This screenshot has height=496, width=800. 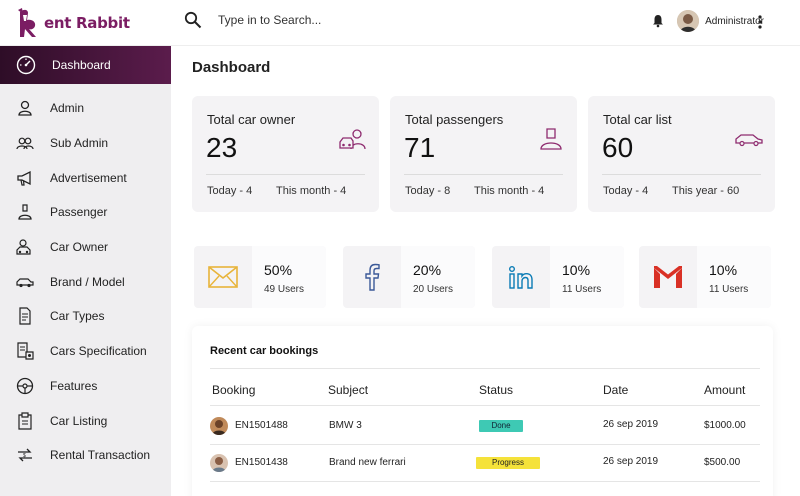 What do you see at coordinates (501, 426) in the screenshot?
I see `status-badge: Done` at bounding box center [501, 426].